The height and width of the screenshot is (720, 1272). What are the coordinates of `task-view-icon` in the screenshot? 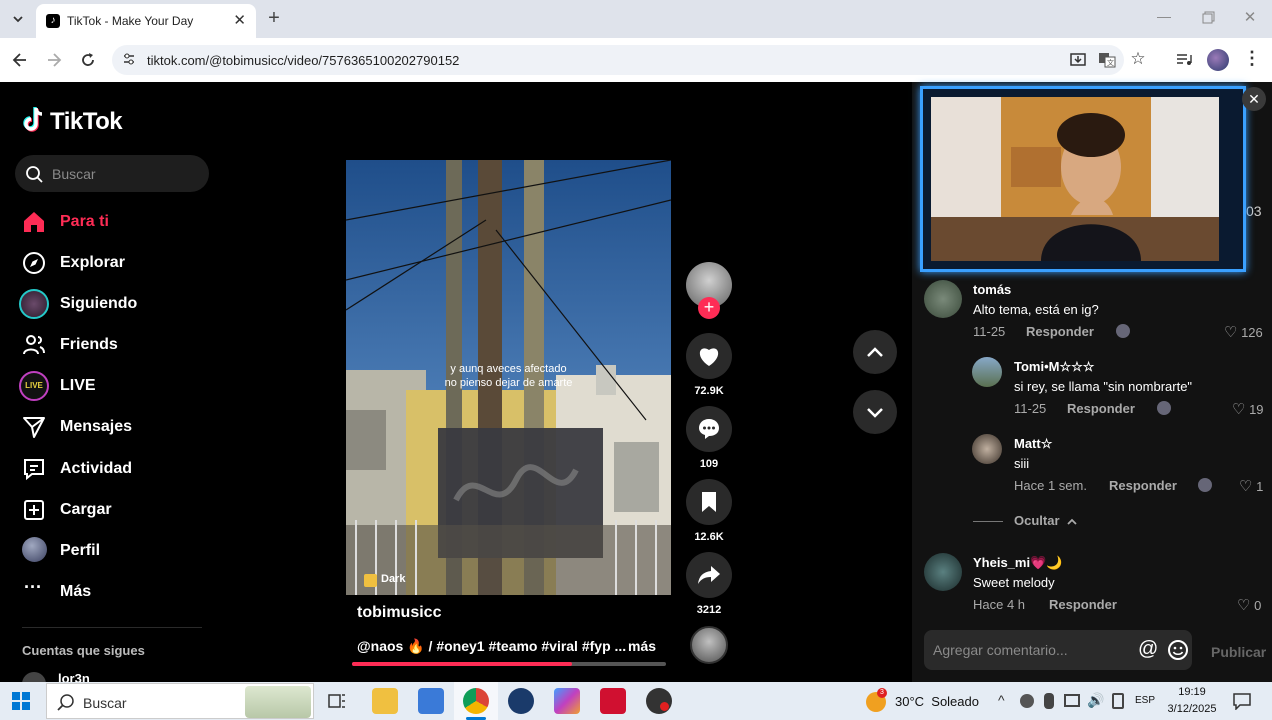 It's located at (337, 701).